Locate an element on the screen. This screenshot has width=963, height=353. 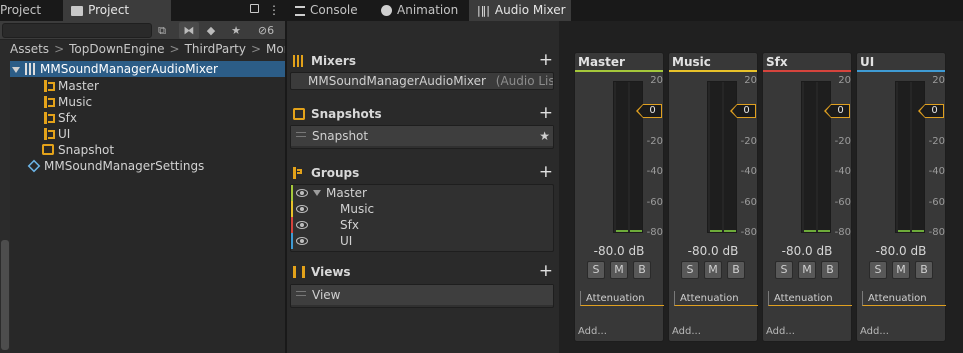
tree-item-group-sfx: Sfx is located at coordinates (60, 118).